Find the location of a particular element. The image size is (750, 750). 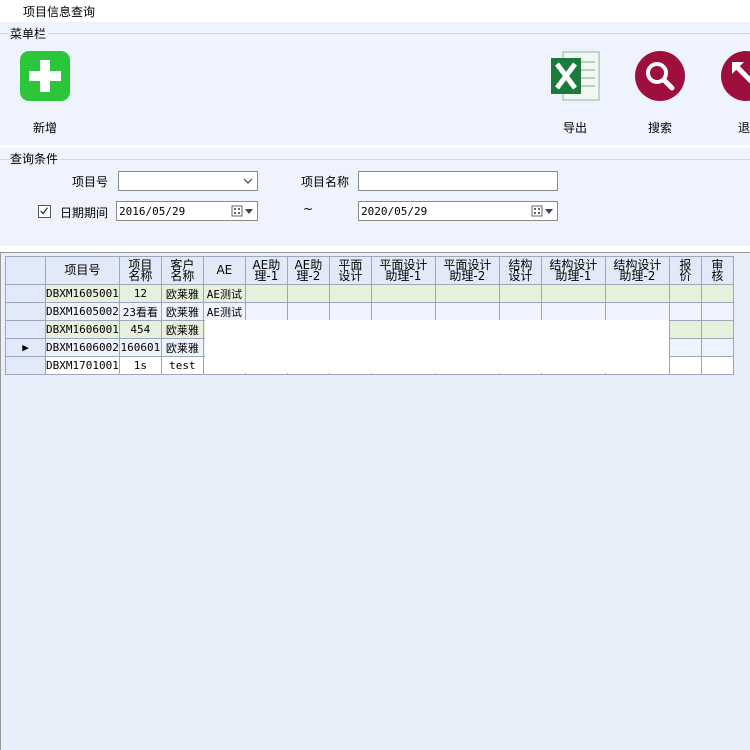

table-cell: DBXM1701001 is located at coordinates (82, 365).